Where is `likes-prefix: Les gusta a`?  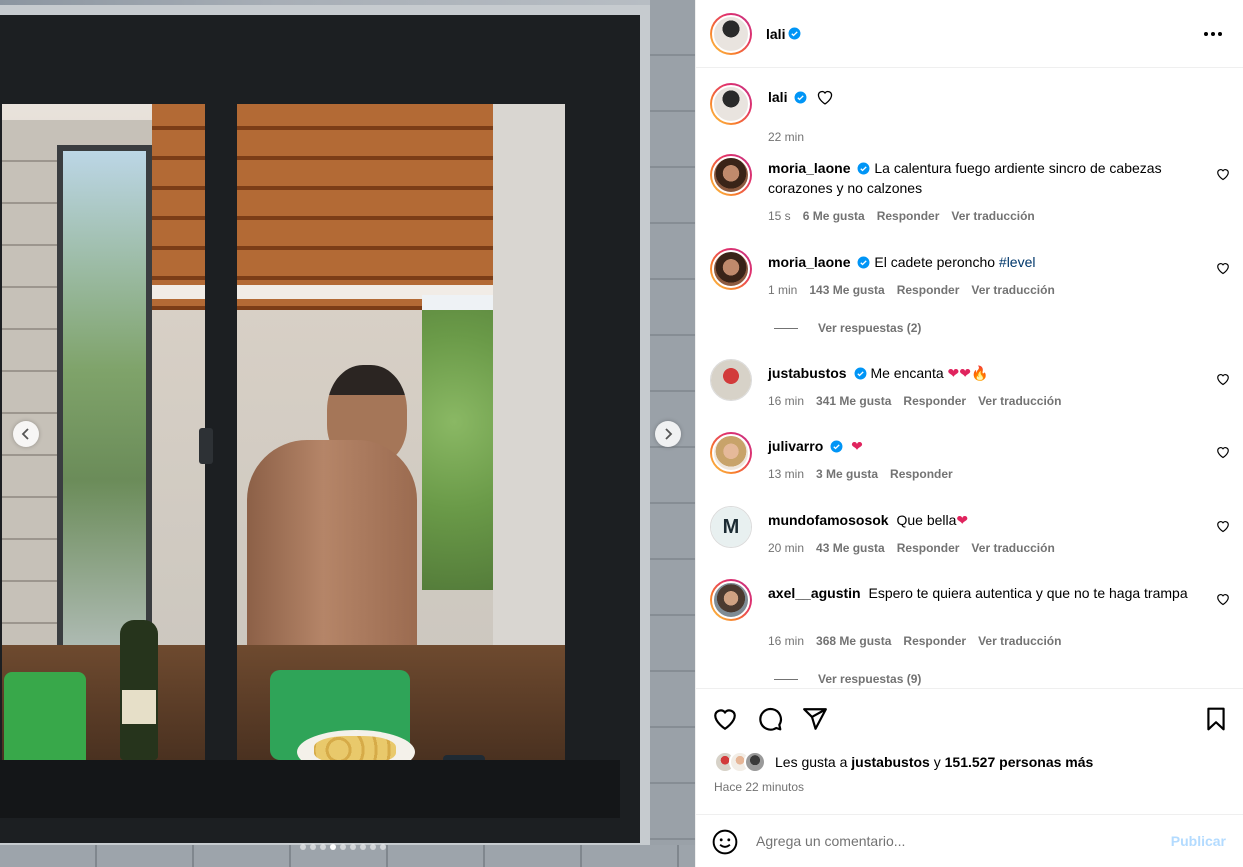 likes-prefix: Les gusta a is located at coordinates (813, 762).